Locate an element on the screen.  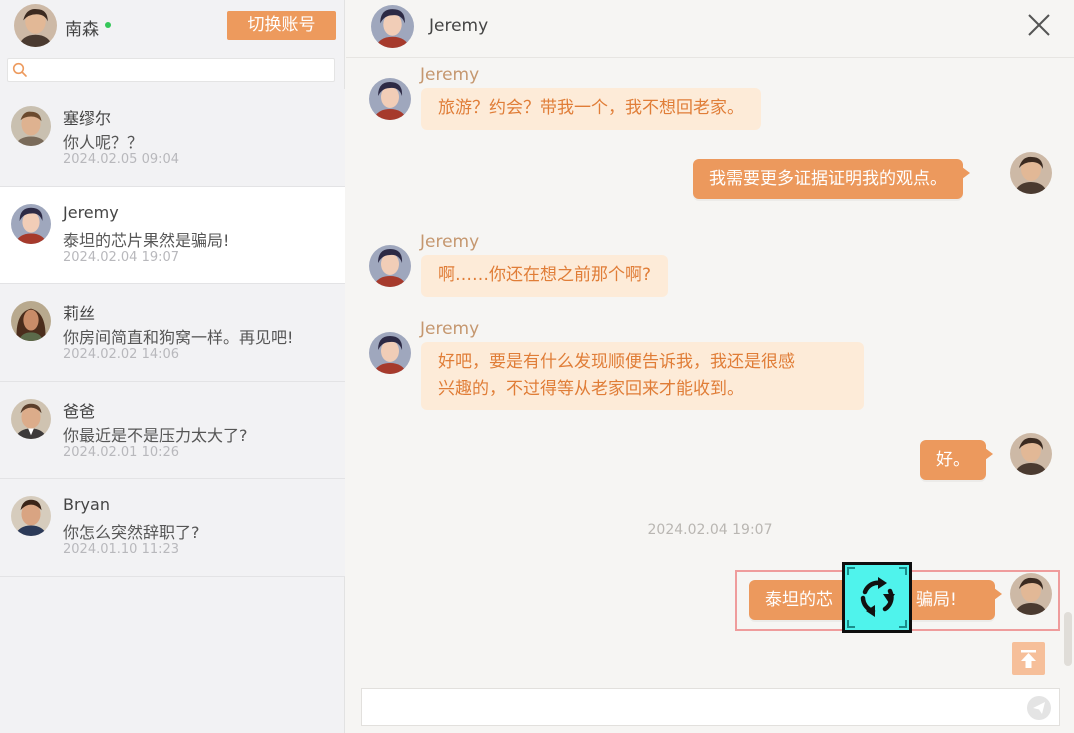
chat-contact-name: Jeremy is located at coordinates (459, 26).